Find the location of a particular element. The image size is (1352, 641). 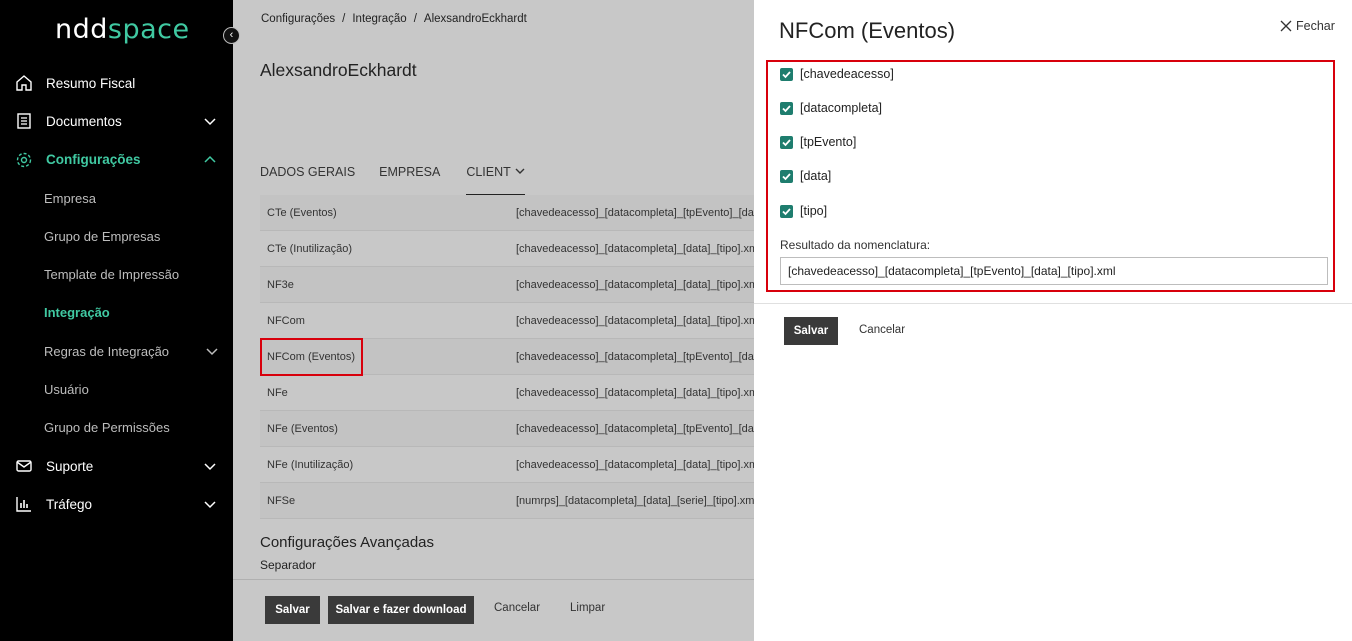

collapse-sidebar-button: ‹ is located at coordinates (231, 35).